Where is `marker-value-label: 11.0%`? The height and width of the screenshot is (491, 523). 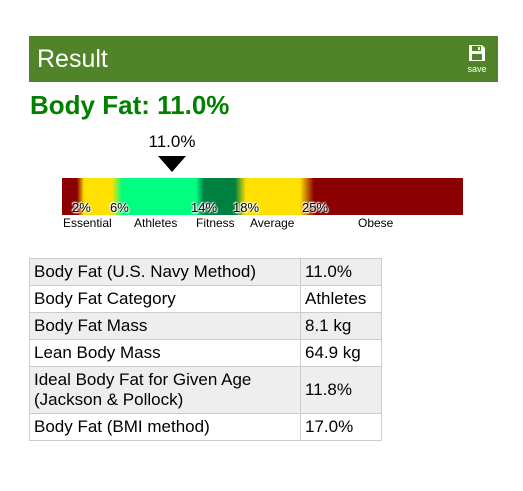
marker-value-label: 11.0% is located at coordinates (172, 141).